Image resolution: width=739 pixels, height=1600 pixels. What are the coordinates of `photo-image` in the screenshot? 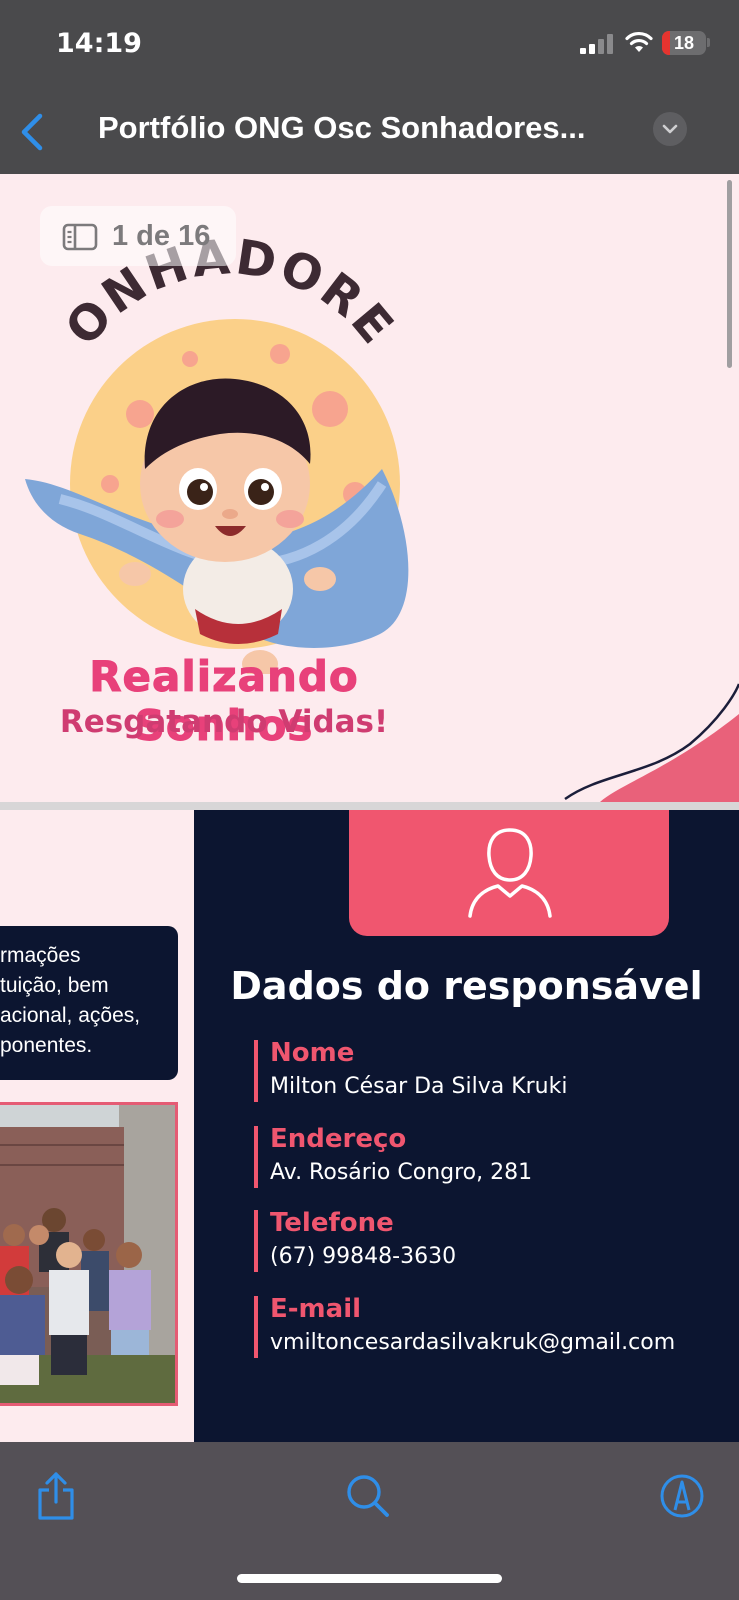 It's located at (87, 1254).